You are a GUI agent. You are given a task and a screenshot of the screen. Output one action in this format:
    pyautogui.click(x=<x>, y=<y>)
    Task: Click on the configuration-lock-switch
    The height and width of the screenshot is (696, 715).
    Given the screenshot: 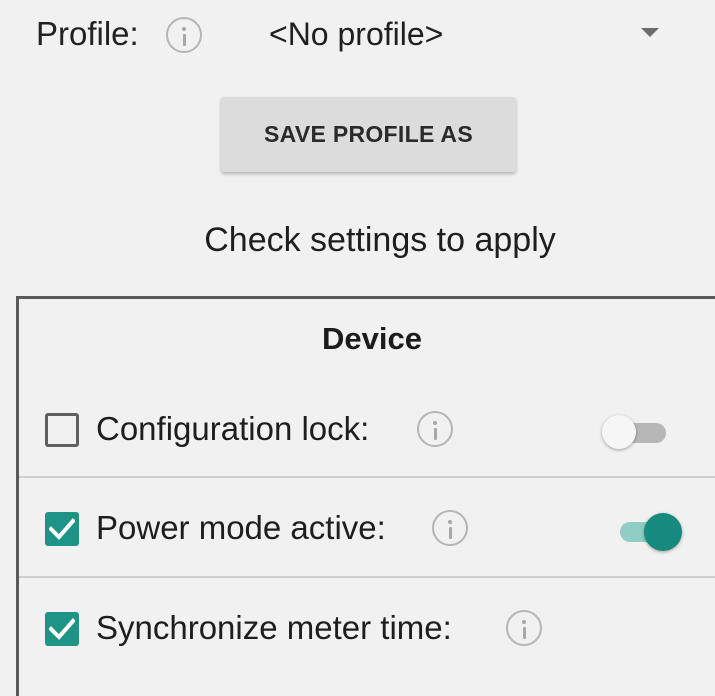 What is the action you would take?
    pyautogui.click(x=636, y=432)
    